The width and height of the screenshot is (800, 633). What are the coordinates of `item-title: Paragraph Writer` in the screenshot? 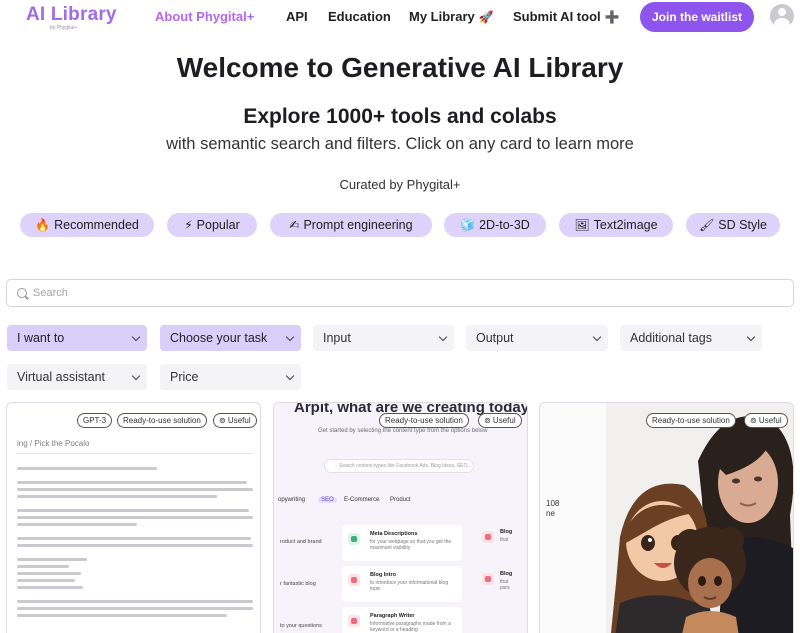 It's located at (392, 616).